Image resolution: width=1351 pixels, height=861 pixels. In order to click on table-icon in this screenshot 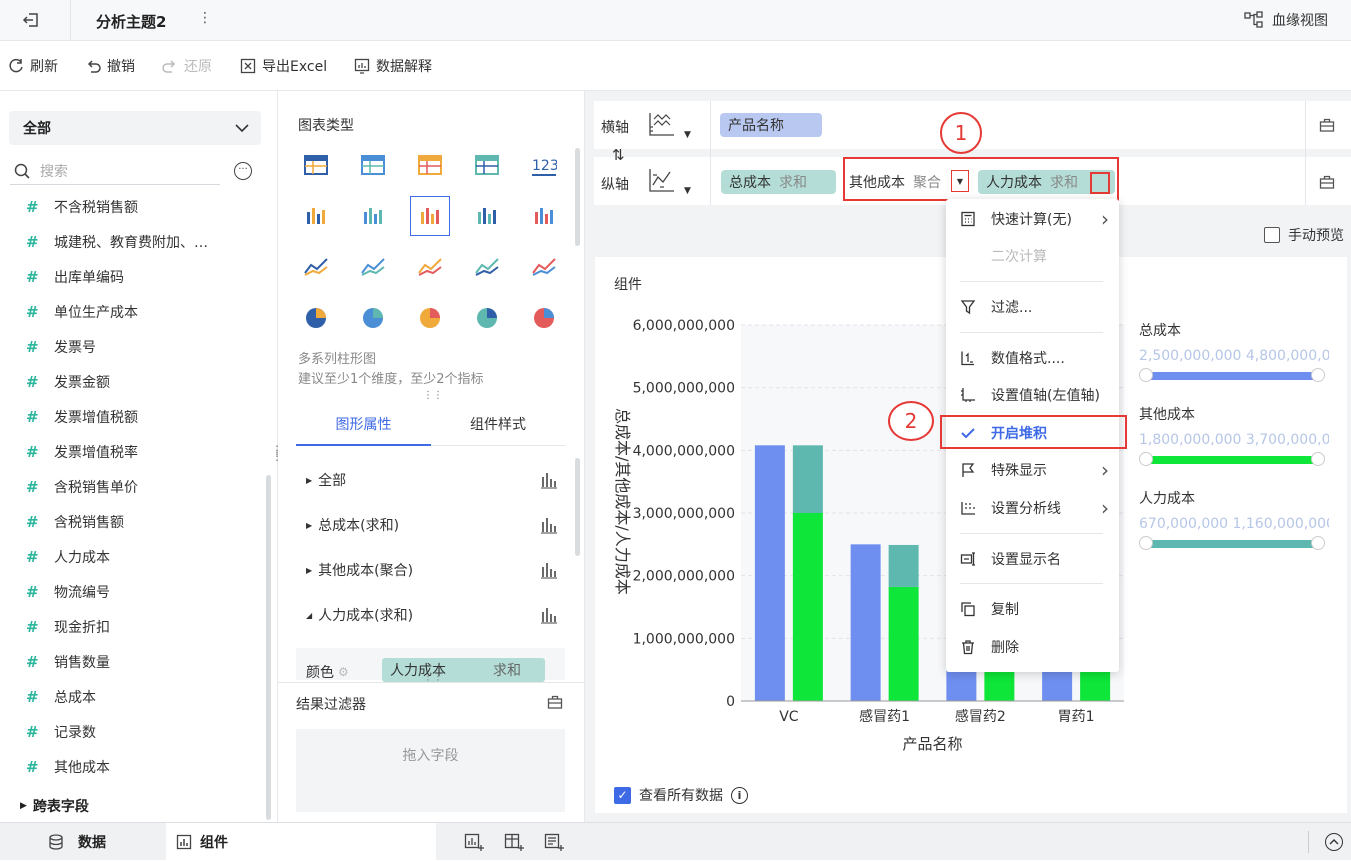, I will do `click(316, 165)`.